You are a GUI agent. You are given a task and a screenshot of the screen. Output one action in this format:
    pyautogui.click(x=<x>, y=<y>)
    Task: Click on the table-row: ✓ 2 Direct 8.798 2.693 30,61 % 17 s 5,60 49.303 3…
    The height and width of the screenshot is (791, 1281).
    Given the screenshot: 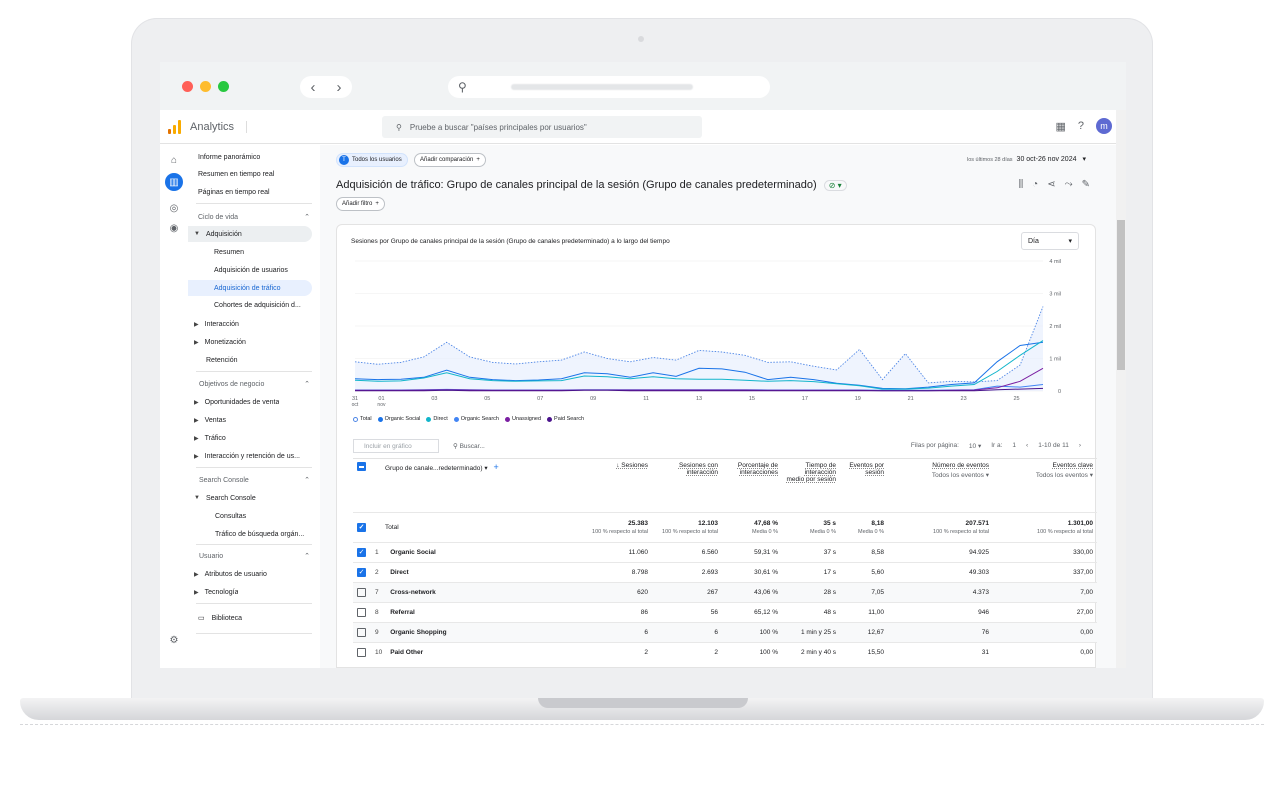 What is the action you would take?
    pyautogui.click(x=725, y=572)
    